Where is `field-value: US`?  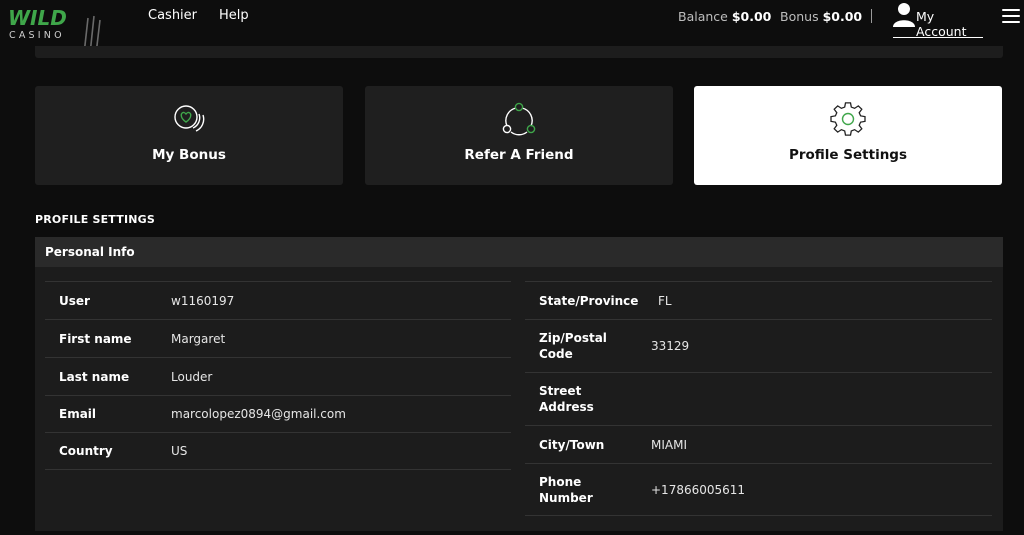 field-value: US is located at coordinates (179, 451).